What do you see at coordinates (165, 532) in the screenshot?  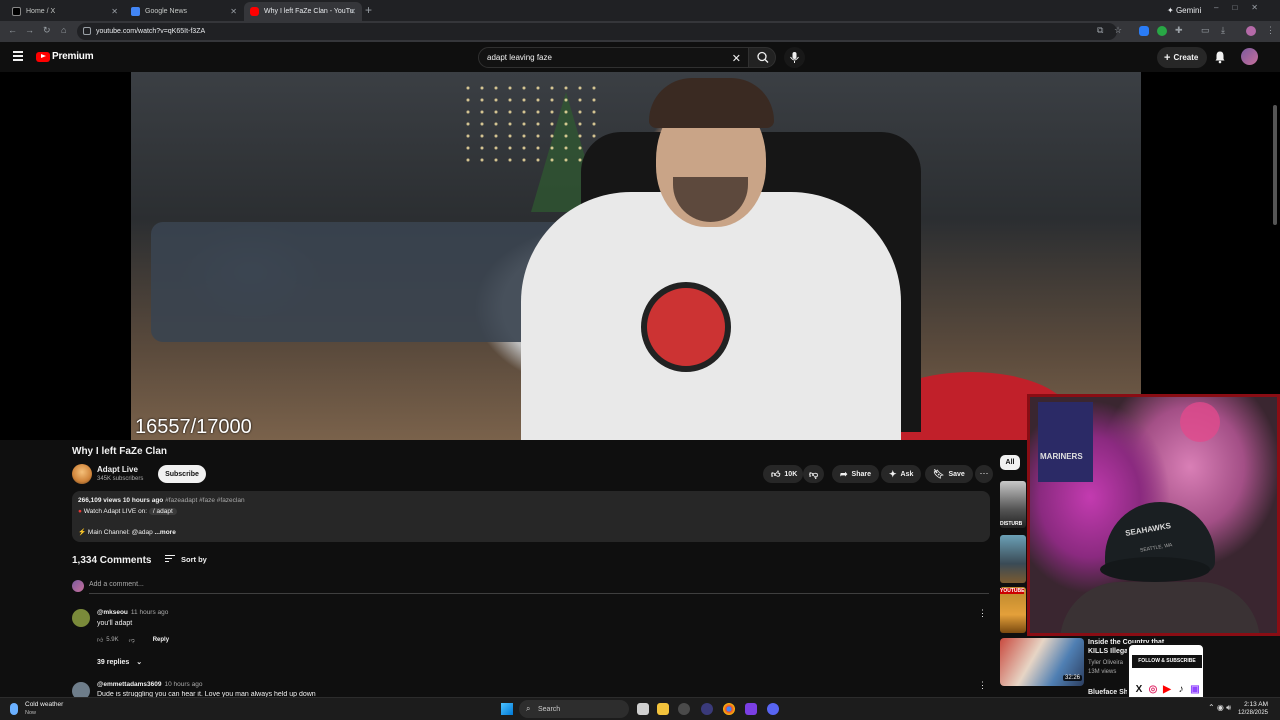 I see `show-more-link: ...more` at bounding box center [165, 532].